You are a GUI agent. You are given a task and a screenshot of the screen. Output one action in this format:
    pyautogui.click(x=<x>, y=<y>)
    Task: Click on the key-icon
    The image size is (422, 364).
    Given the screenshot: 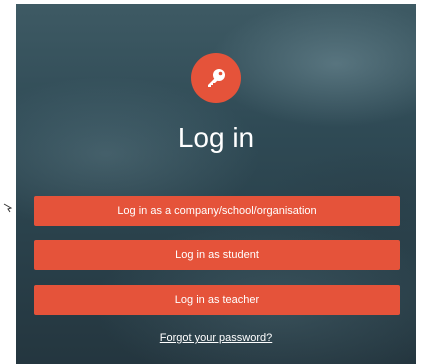 What is the action you would take?
    pyautogui.click(x=216, y=78)
    